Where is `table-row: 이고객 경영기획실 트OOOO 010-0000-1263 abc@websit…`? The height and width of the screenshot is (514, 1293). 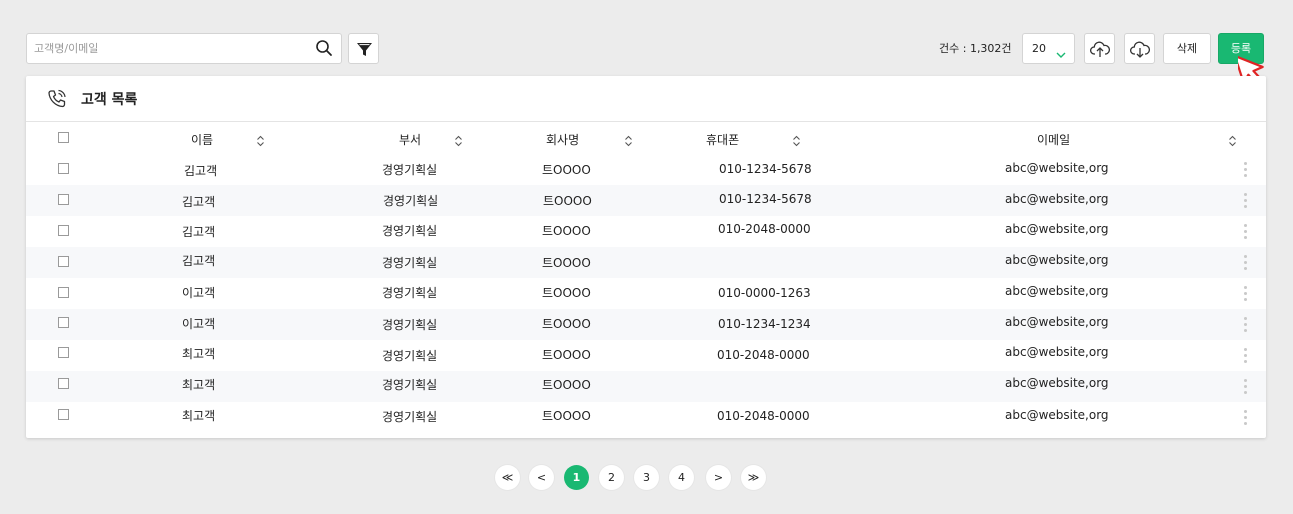 table-row: 이고객 경영기획실 트OOOO 010-0000-1263 abc@websit… is located at coordinates (646, 293).